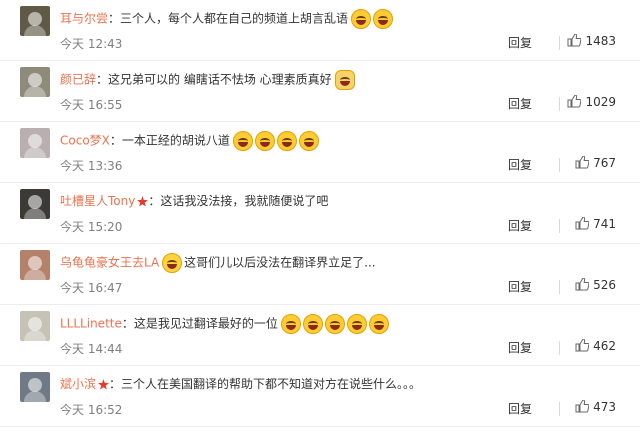 This screenshot has width=640, height=447. I want to click on shush-emoji-icon, so click(172, 263).